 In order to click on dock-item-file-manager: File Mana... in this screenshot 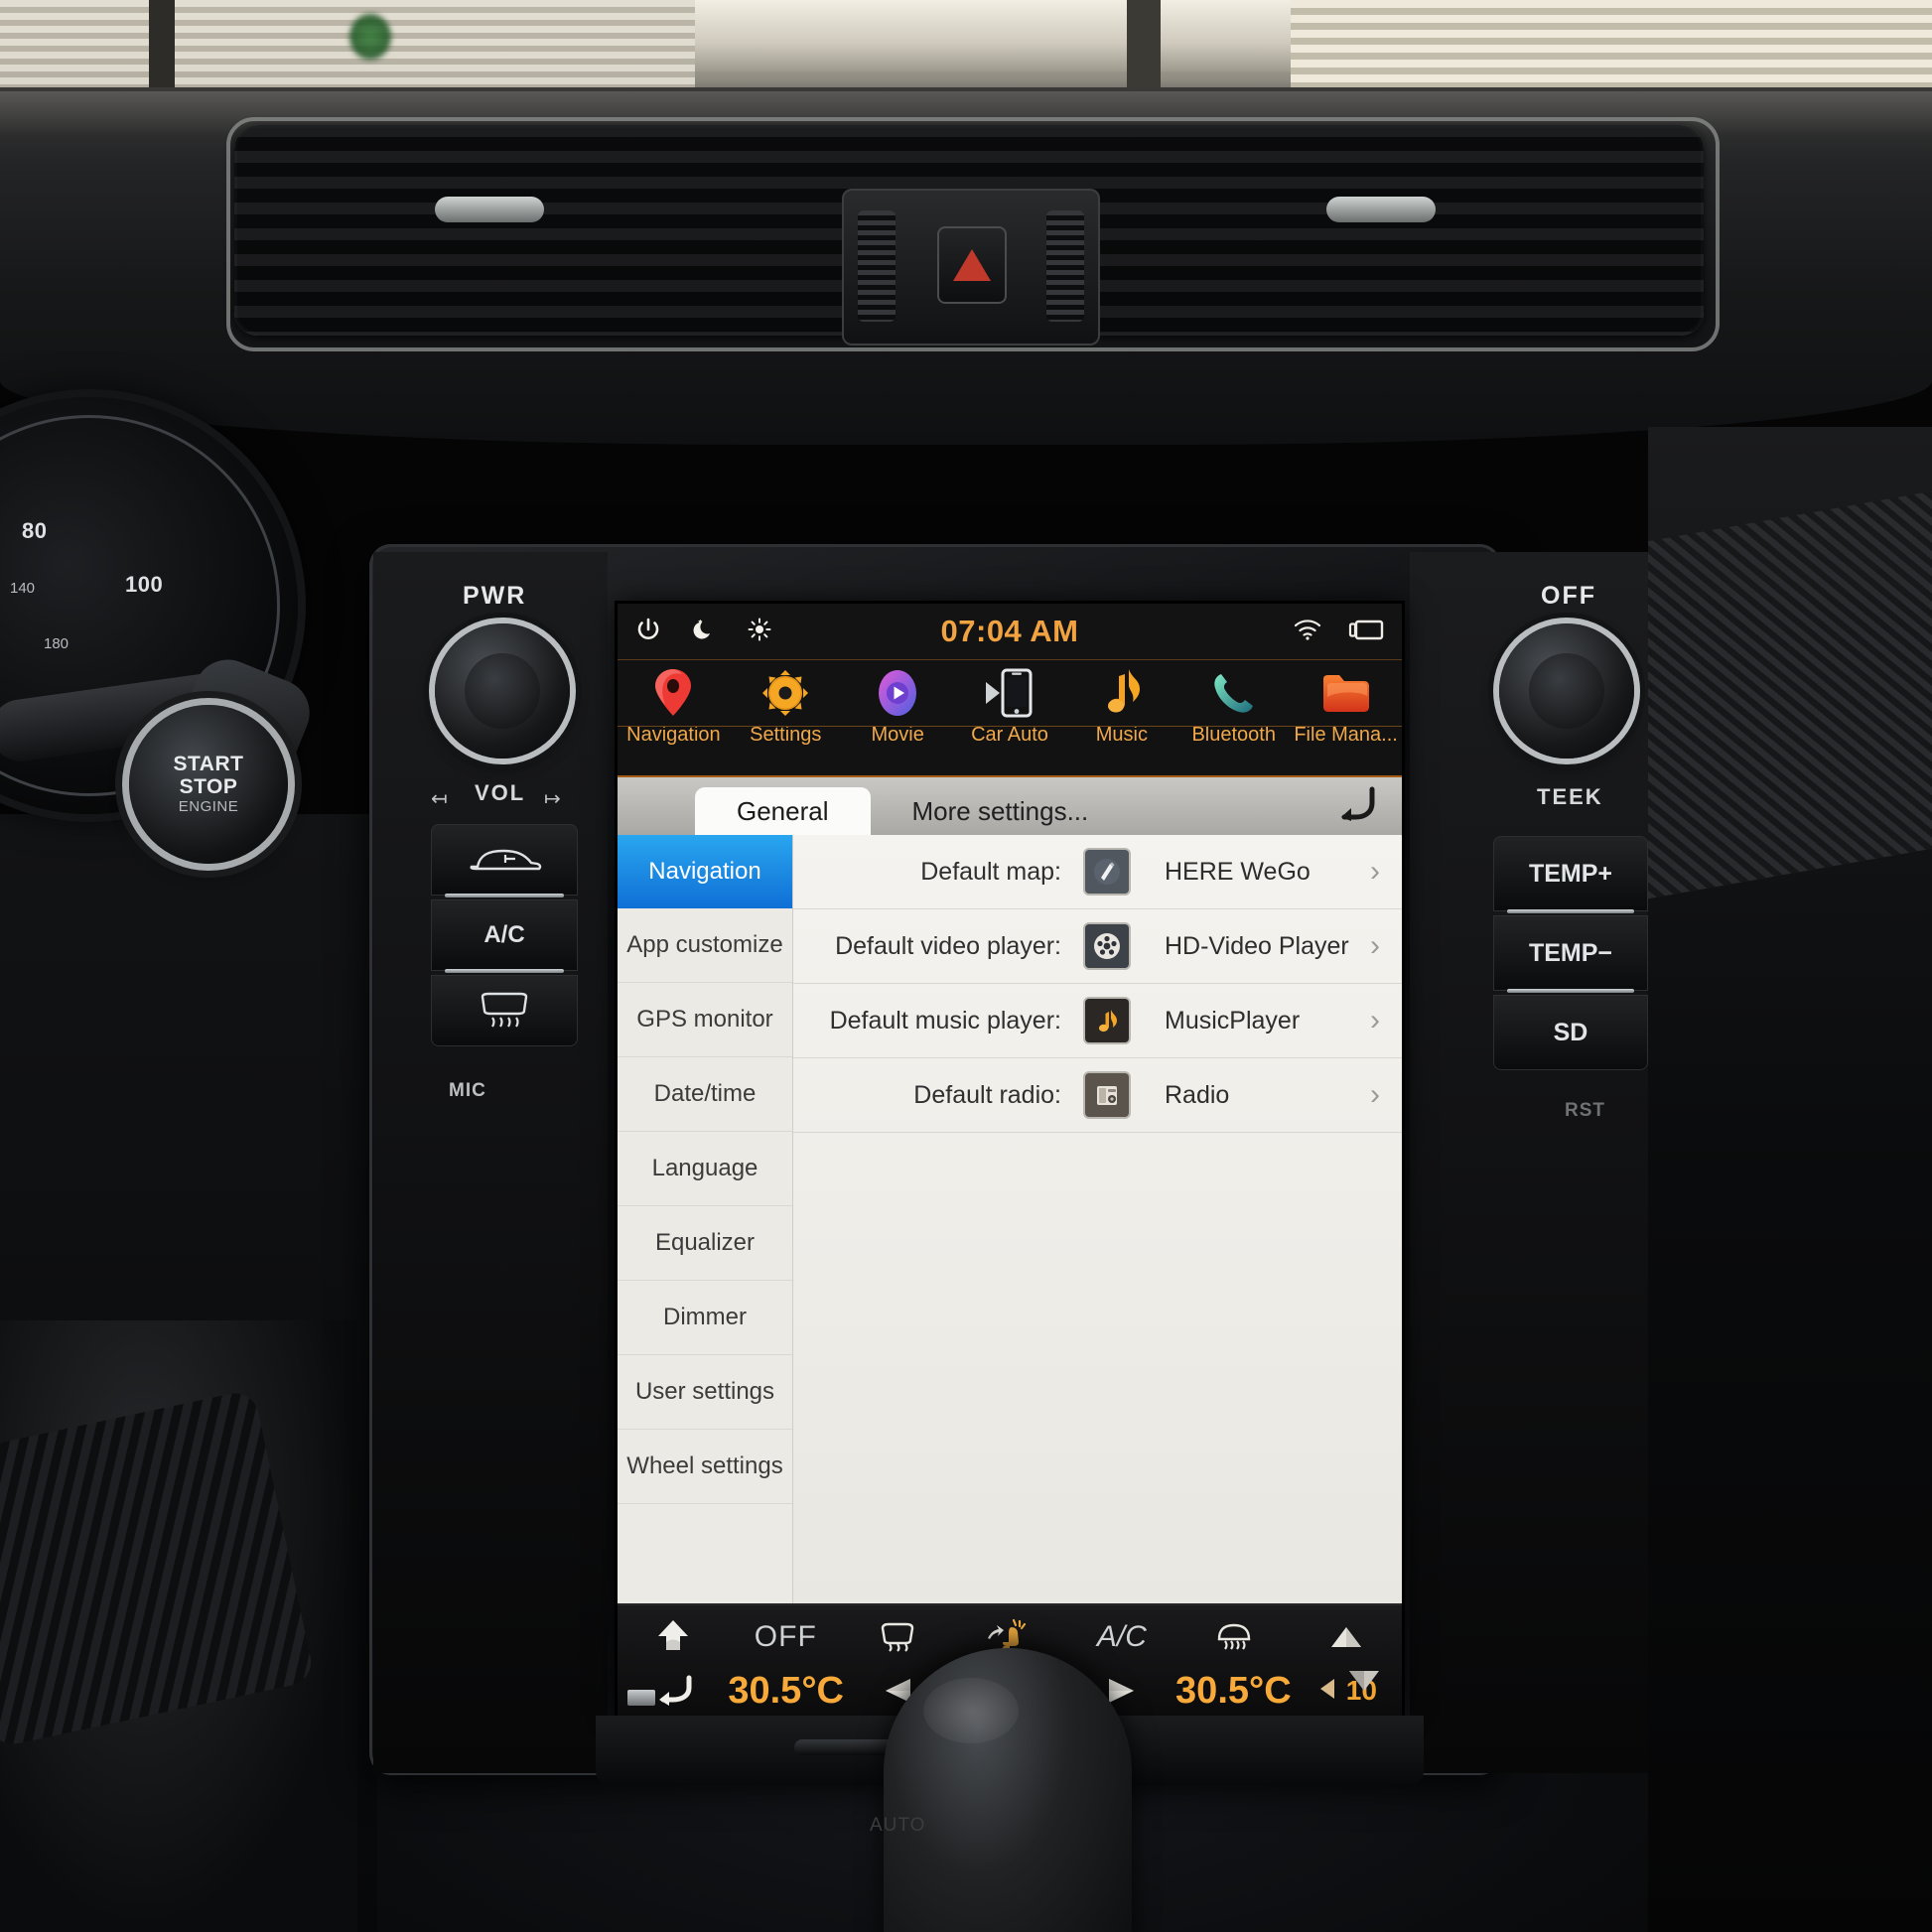, I will do `click(1346, 706)`.